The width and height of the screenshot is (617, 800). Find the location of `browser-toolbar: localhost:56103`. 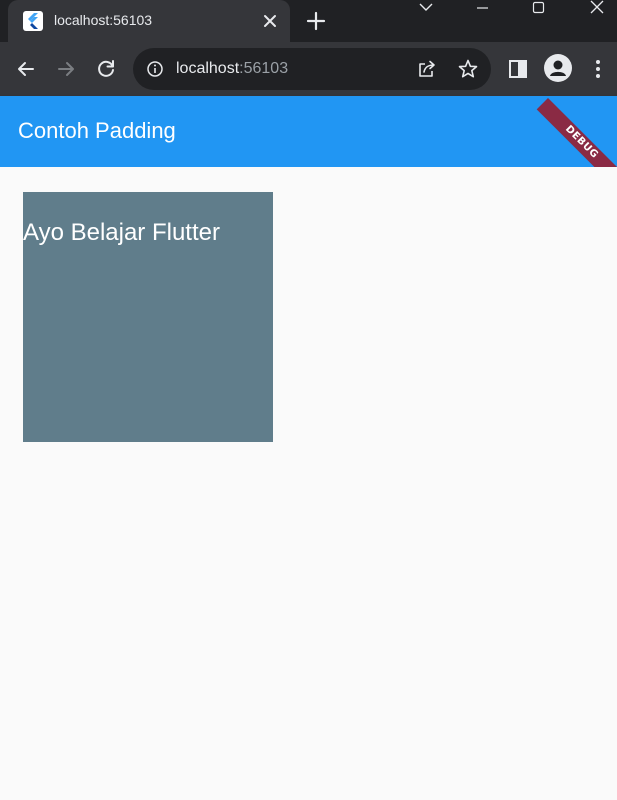

browser-toolbar: localhost:56103 is located at coordinates (308, 69).